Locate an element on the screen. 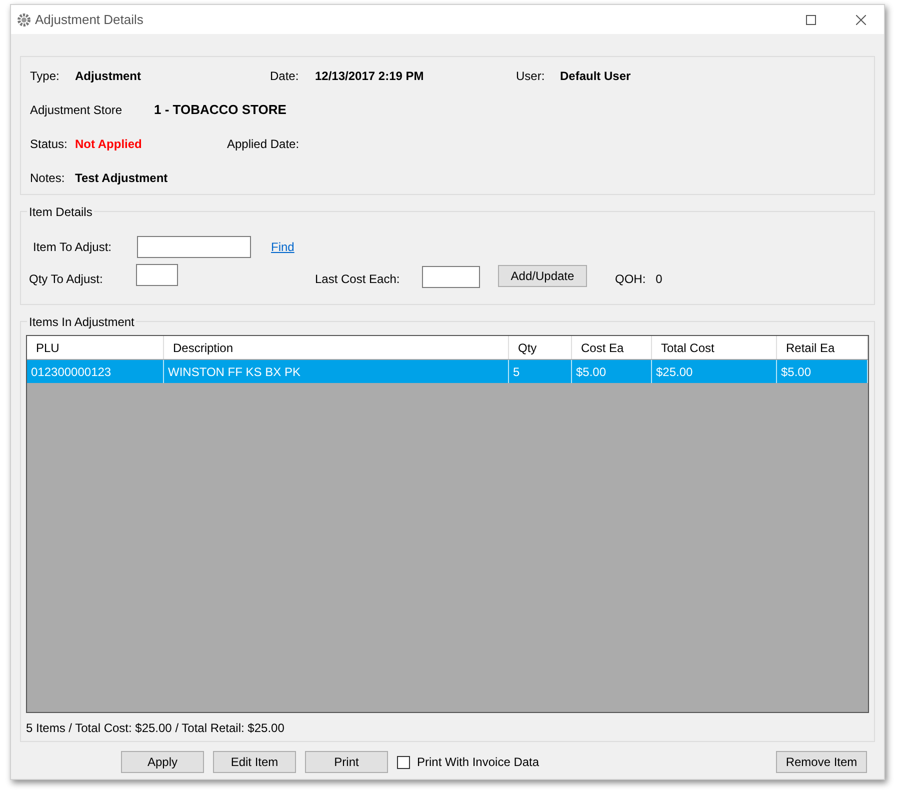  summary-text: 5 Items / Total Cost: $25.00 / Total Retail: $25.00 is located at coordinates (156, 728).